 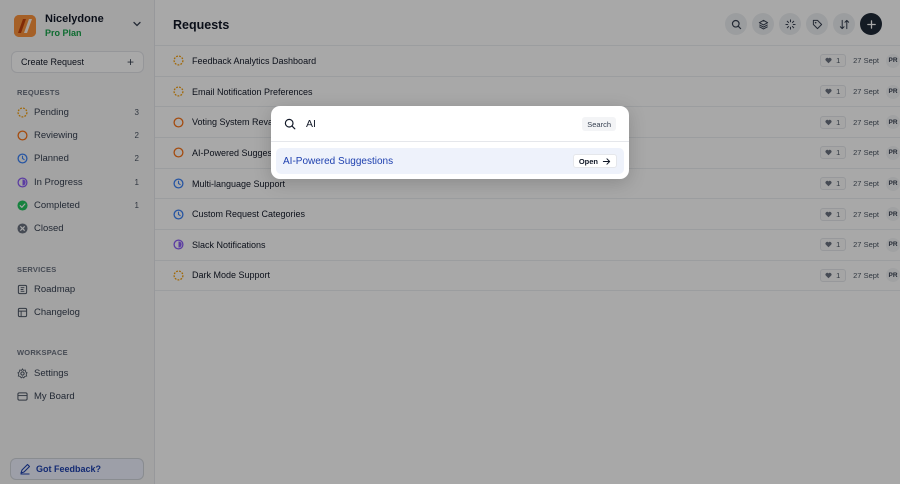 What do you see at coordinates (606, 161) in the screenshot?
I see `arrow-right-icon` at bounding box center [606, 161].